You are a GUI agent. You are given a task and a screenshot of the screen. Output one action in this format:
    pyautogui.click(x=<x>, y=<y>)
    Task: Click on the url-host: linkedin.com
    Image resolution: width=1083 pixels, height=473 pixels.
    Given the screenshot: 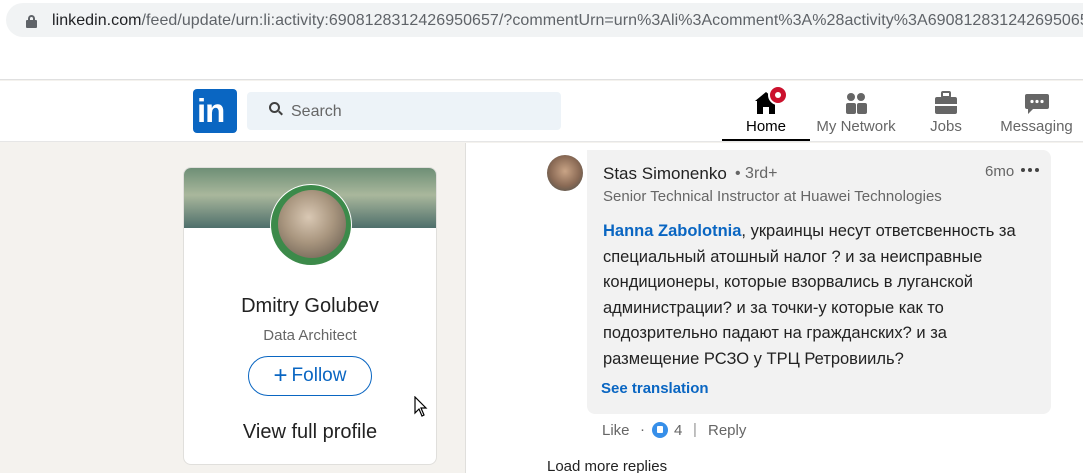 What is the action you would take?
    pyautogui.click(x=97, y=20)
    